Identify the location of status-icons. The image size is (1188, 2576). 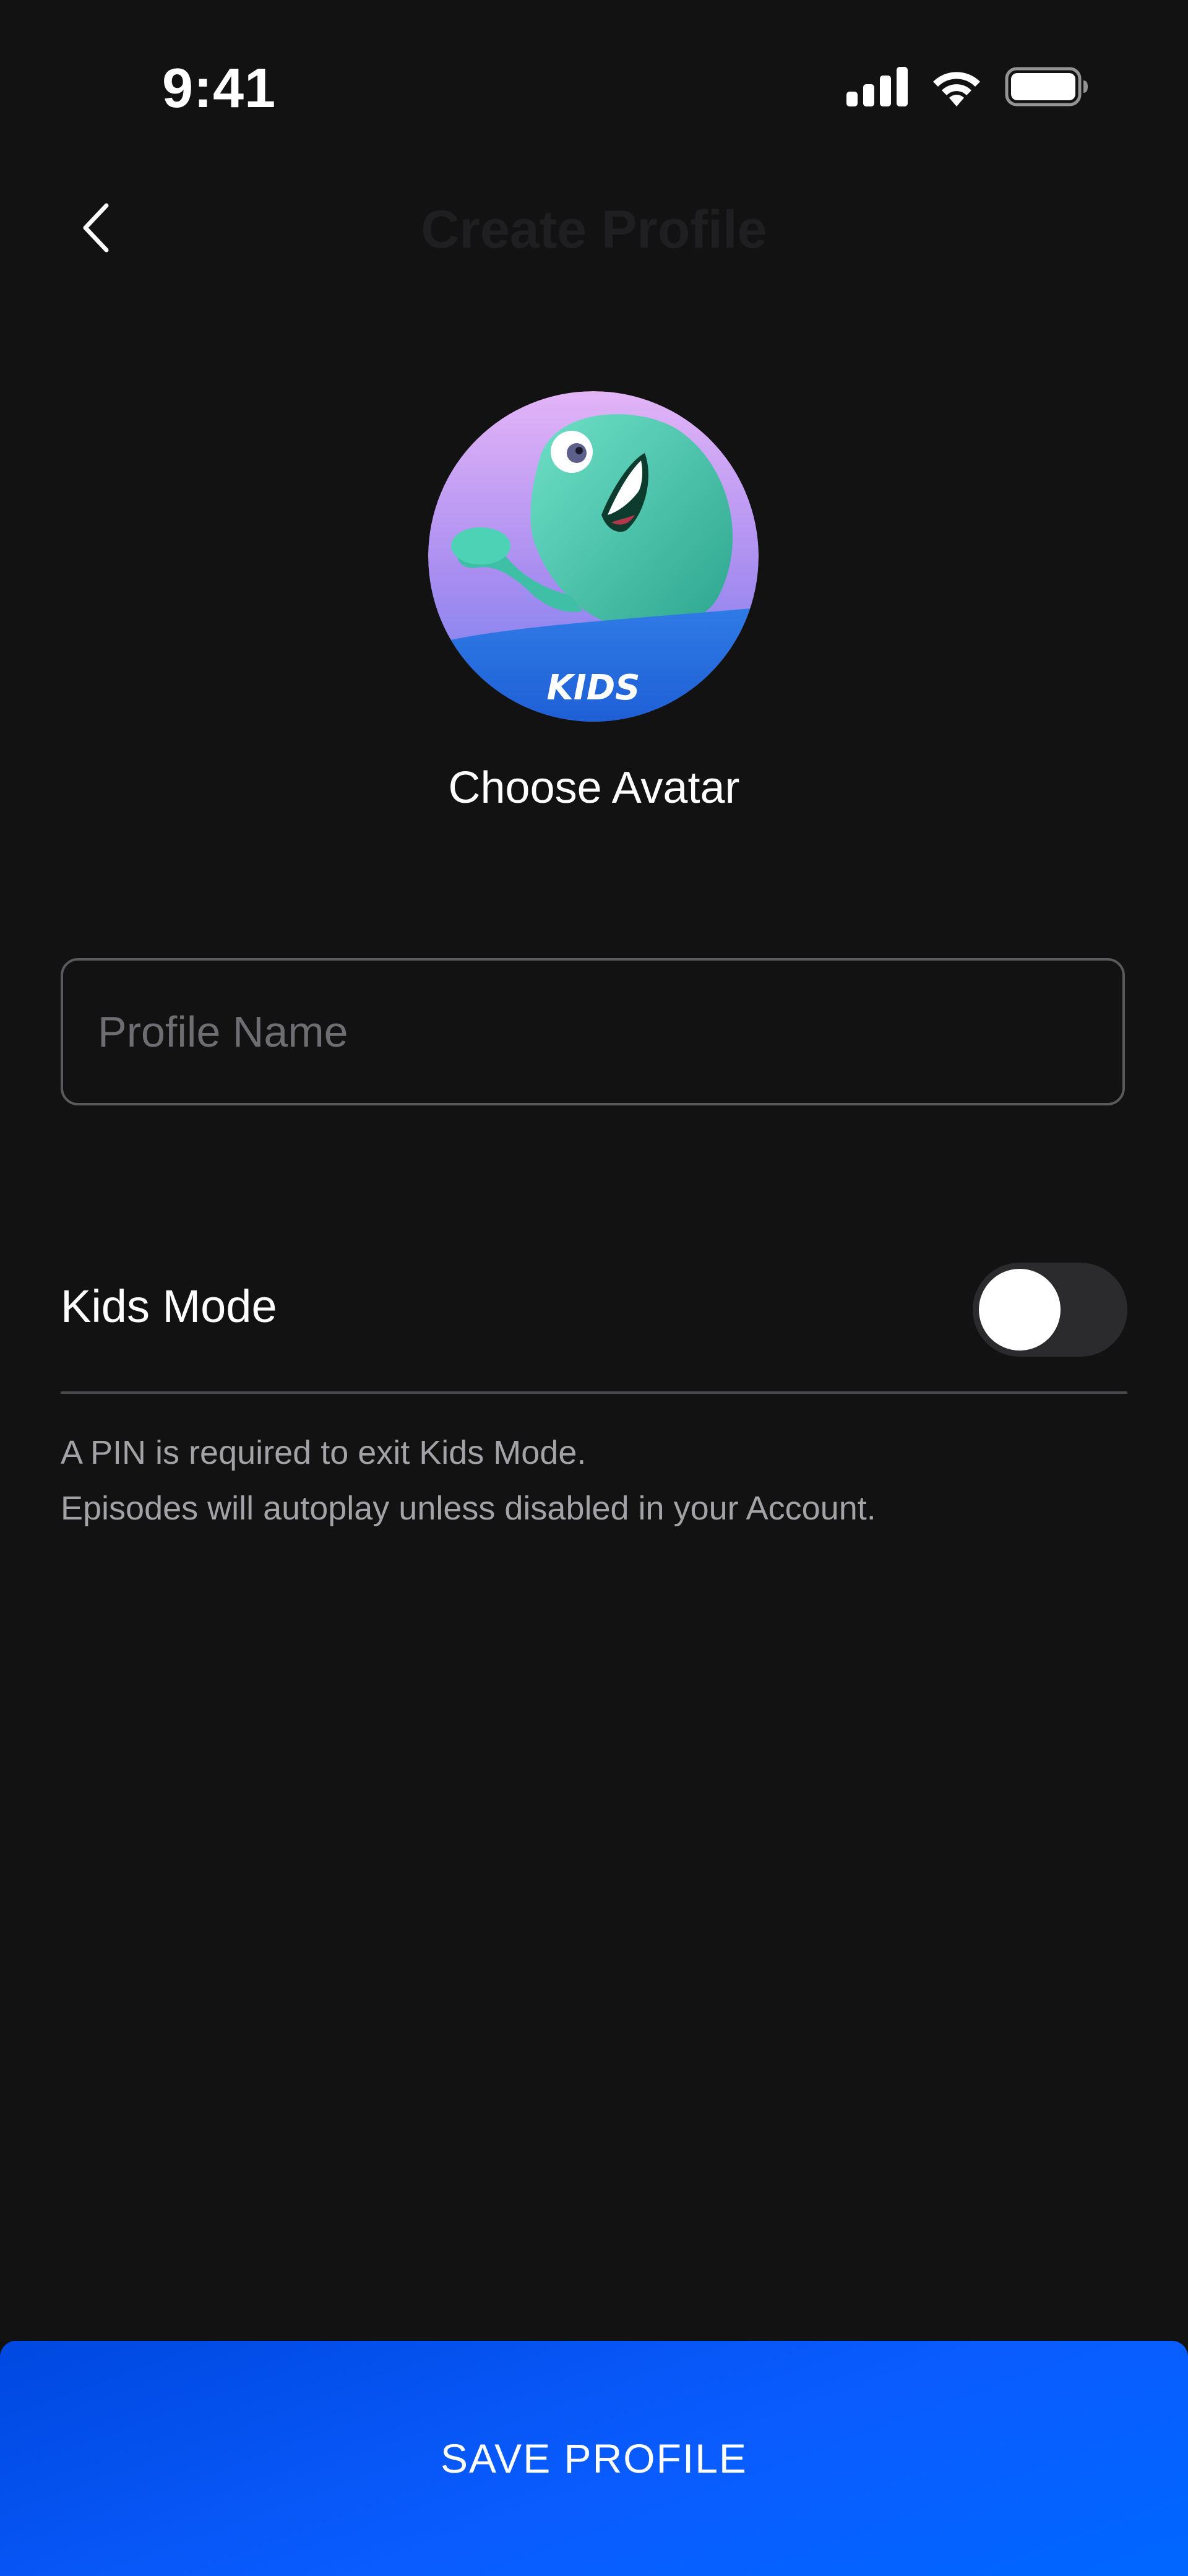
(967, 87).